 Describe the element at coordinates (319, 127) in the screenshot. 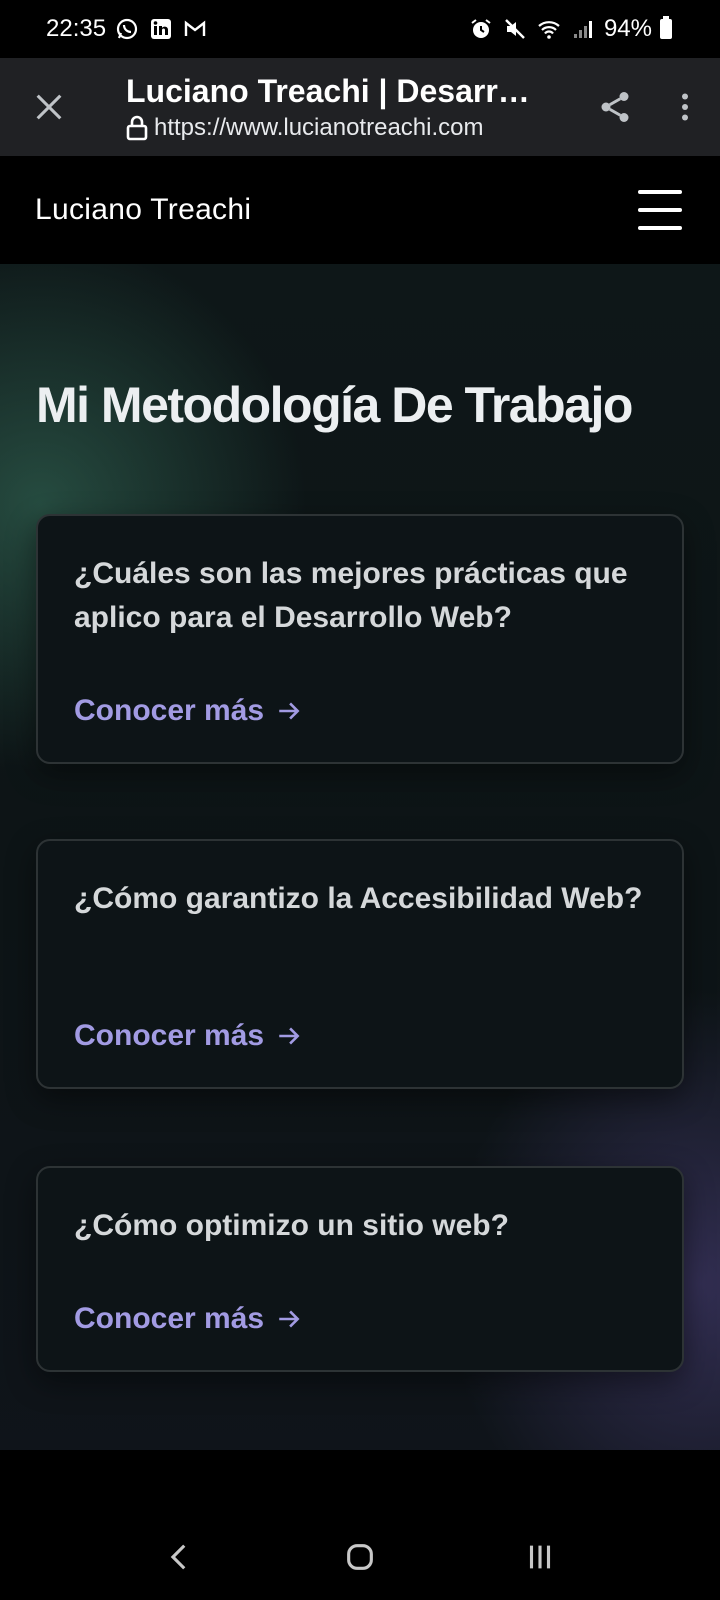

I see `url-text: https://www.lucianotreachi.com` at that location.